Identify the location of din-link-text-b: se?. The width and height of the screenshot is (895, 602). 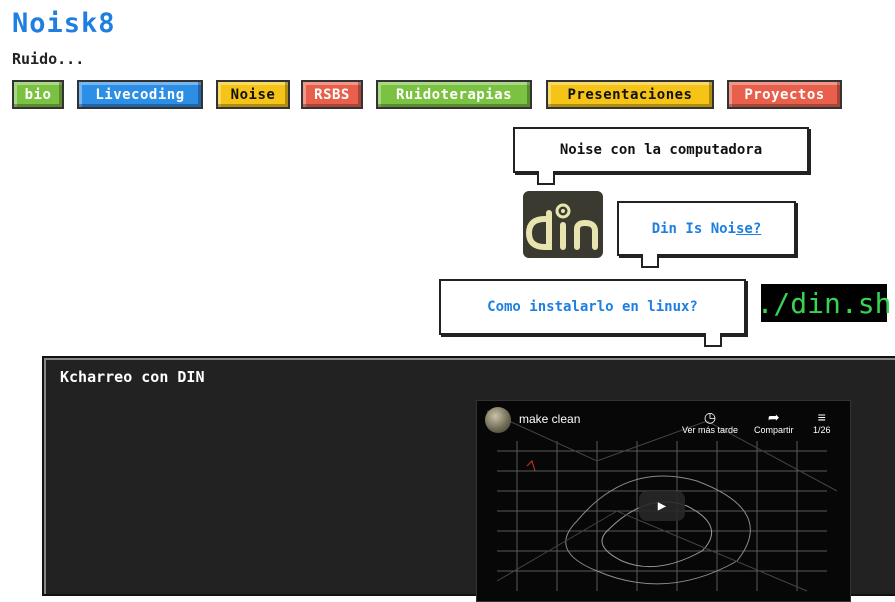
(749, 228).